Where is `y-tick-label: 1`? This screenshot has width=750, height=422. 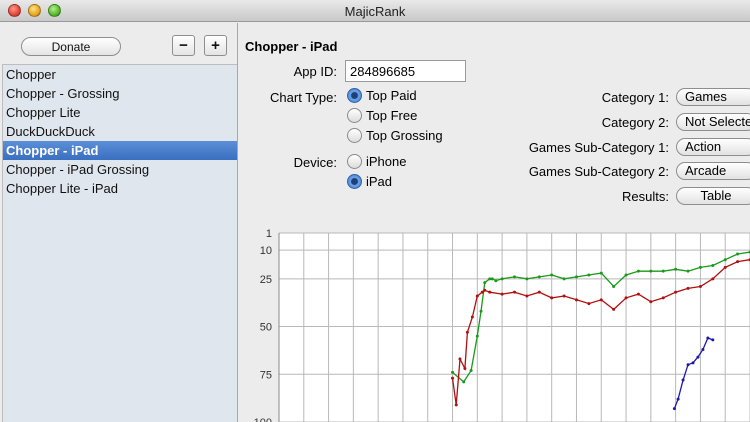 y-tick-label: 1 is located at coordinates (269, 234).